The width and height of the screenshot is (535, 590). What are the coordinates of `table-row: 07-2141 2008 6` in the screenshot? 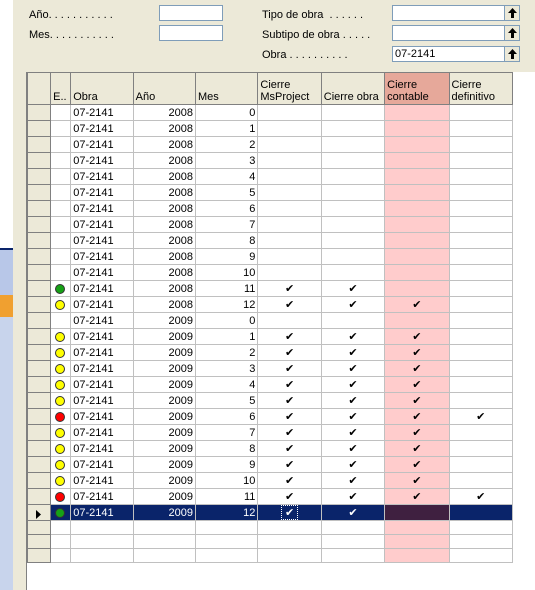 It's located at (270, 208).